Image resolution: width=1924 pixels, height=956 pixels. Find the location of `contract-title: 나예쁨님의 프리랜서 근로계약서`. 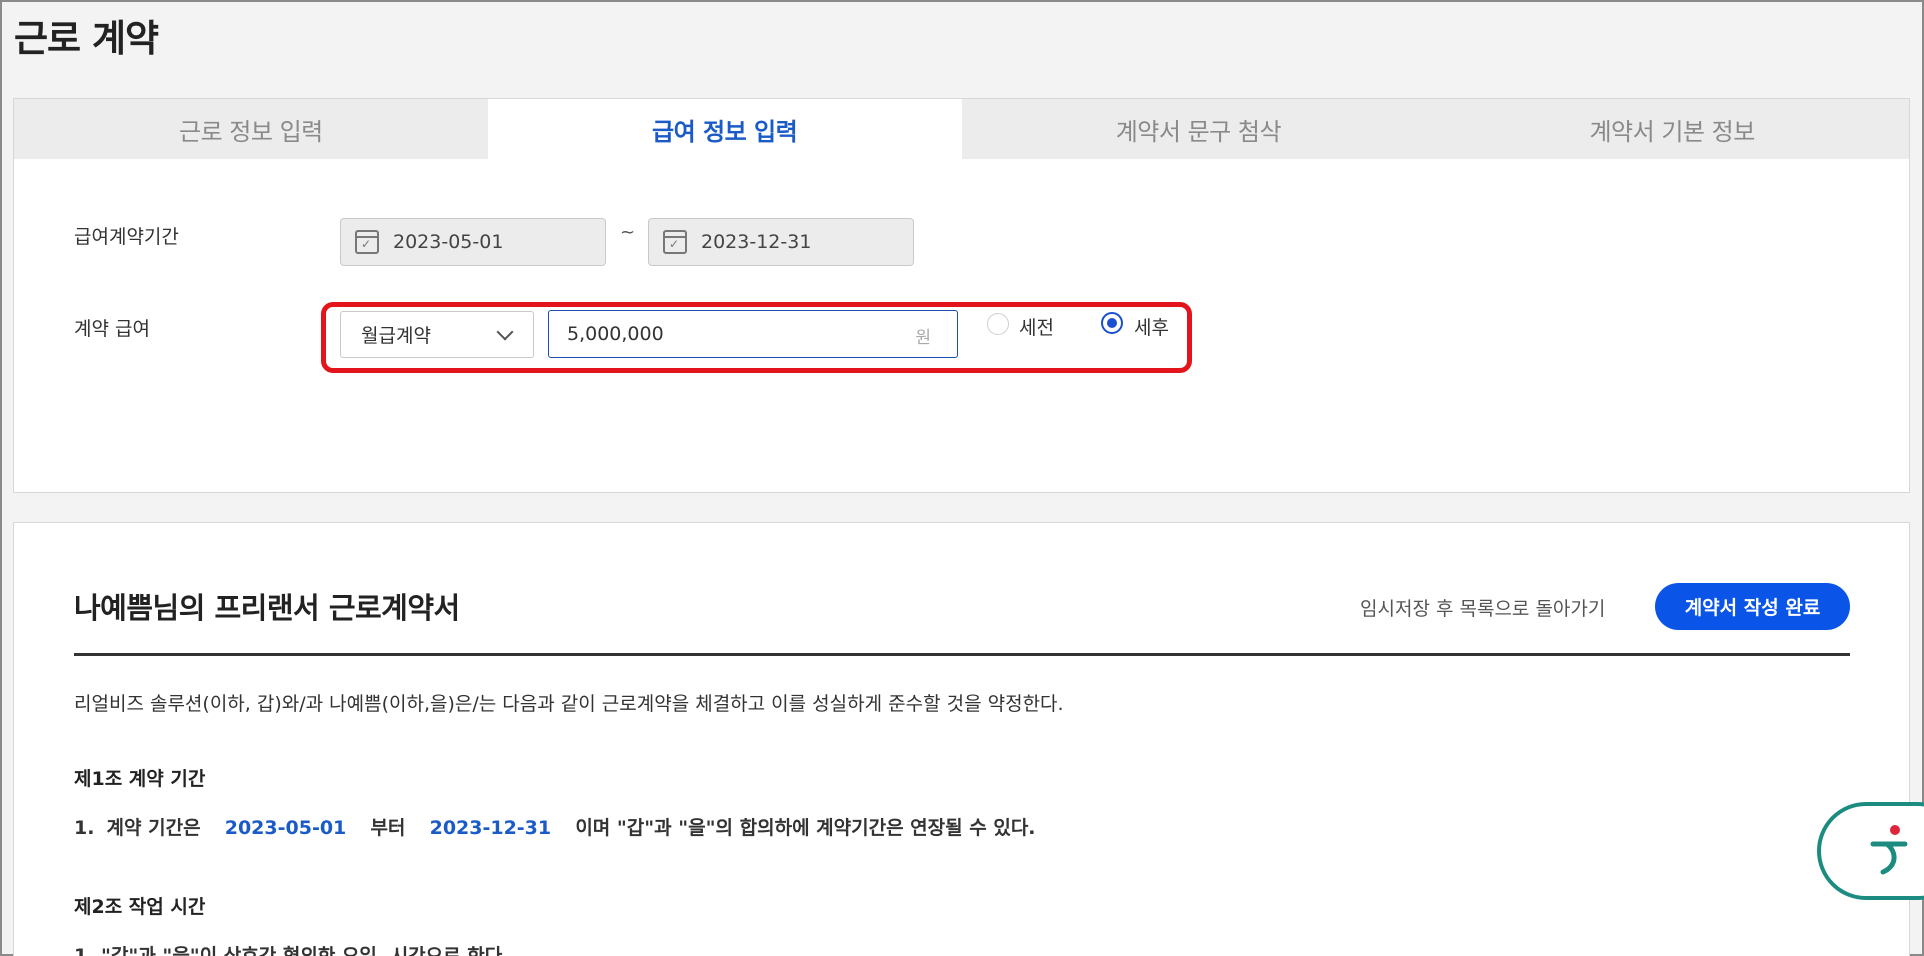

contract-title: 나예쁨님의 프리랜서 근로계약서 is located at coordinates (267, 608).